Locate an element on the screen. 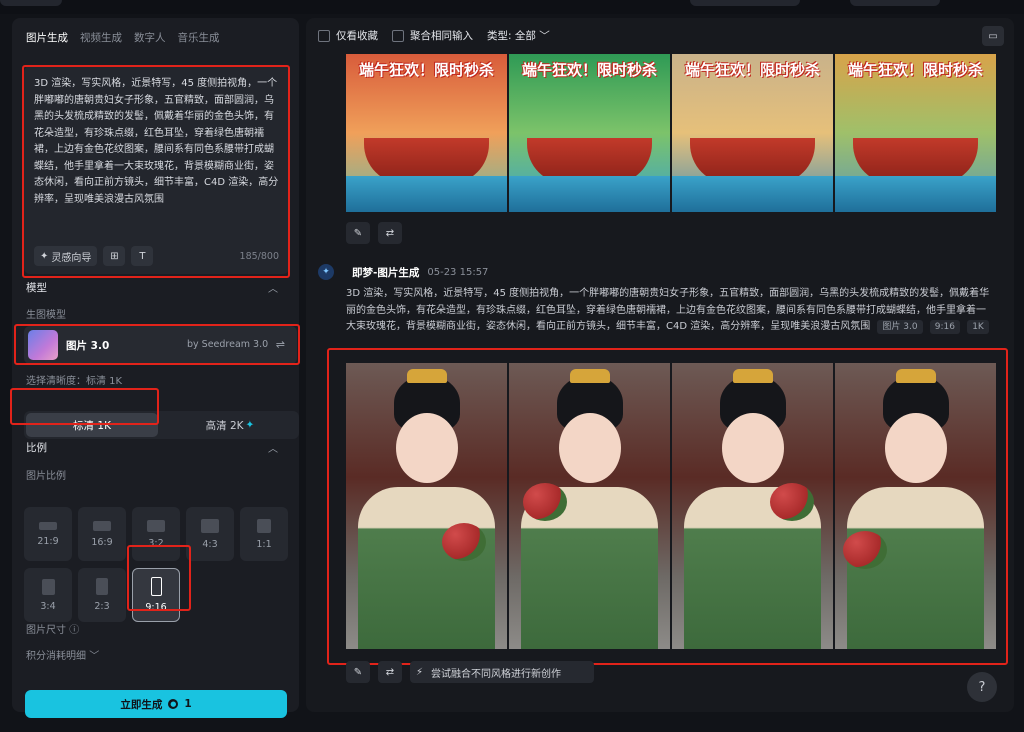 This screenshot has height=732, width=1024. generate-cost: 1 is located at coordinates (188, 704).